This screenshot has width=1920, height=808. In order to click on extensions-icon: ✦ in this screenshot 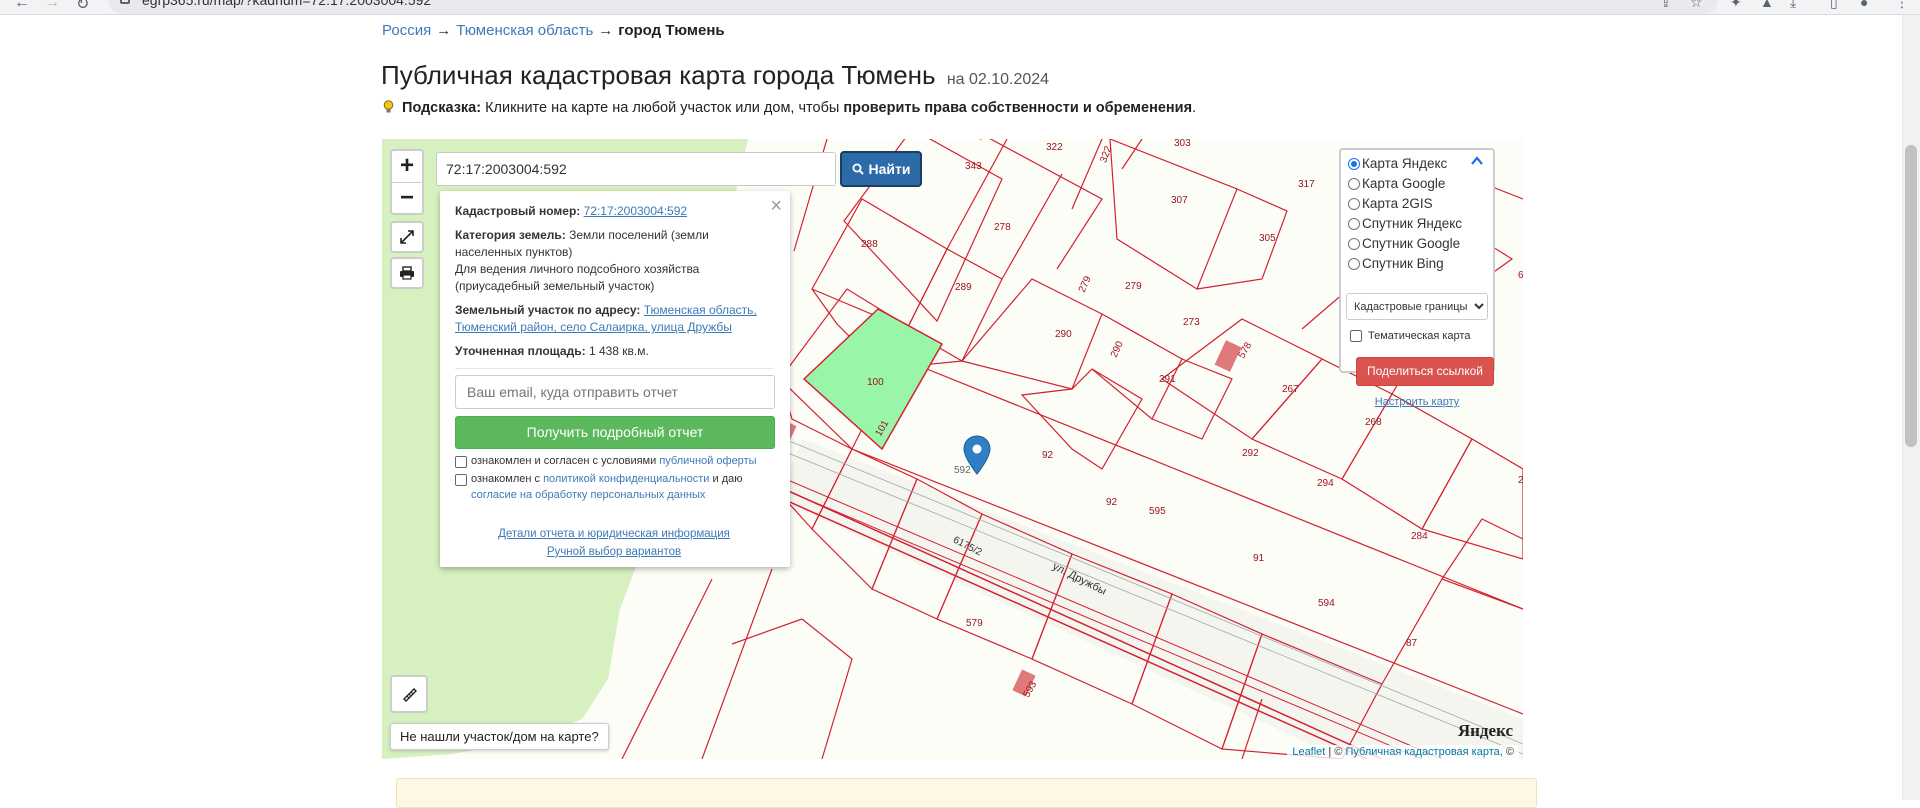, I will do `click(1736, 5)`.